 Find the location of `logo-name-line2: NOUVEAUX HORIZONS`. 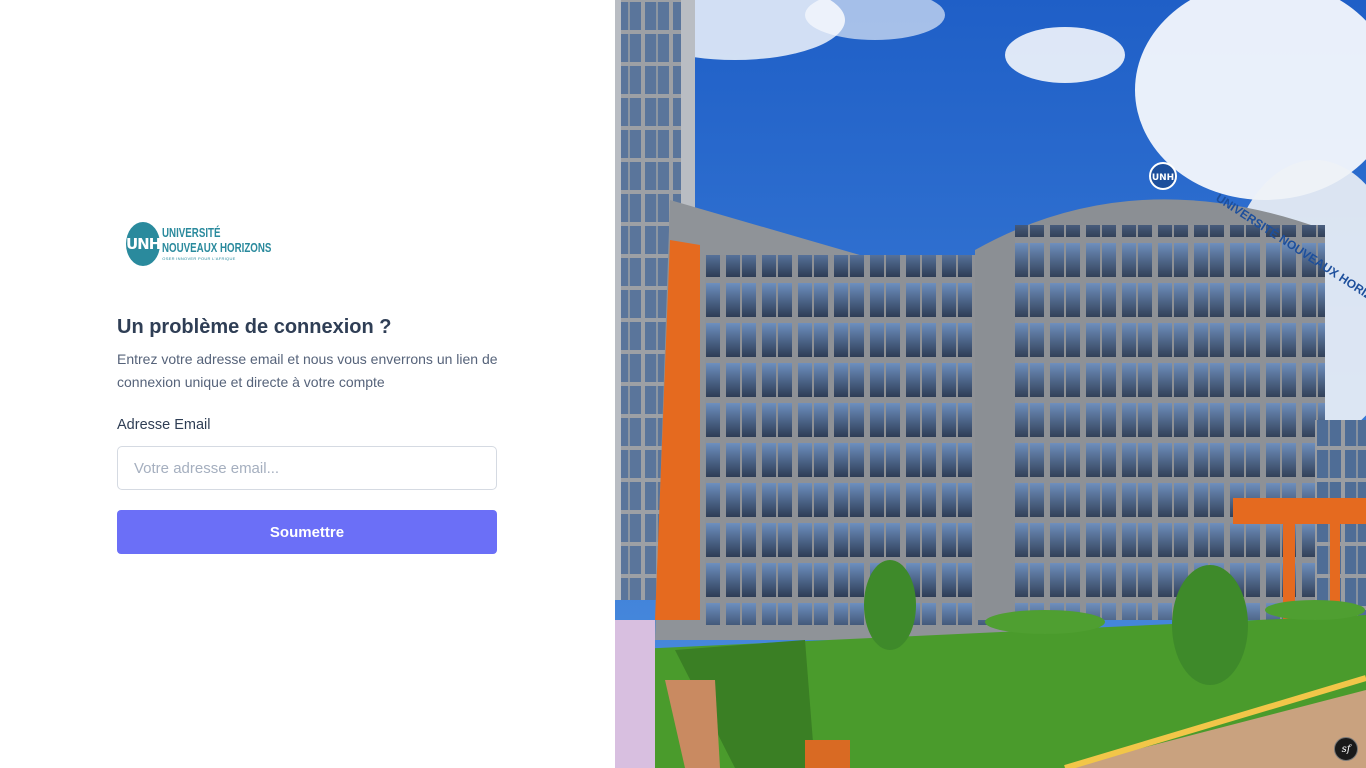

logo-name-line2: NOUVEAUX HORIZONS is located at coordinates (217, 247).